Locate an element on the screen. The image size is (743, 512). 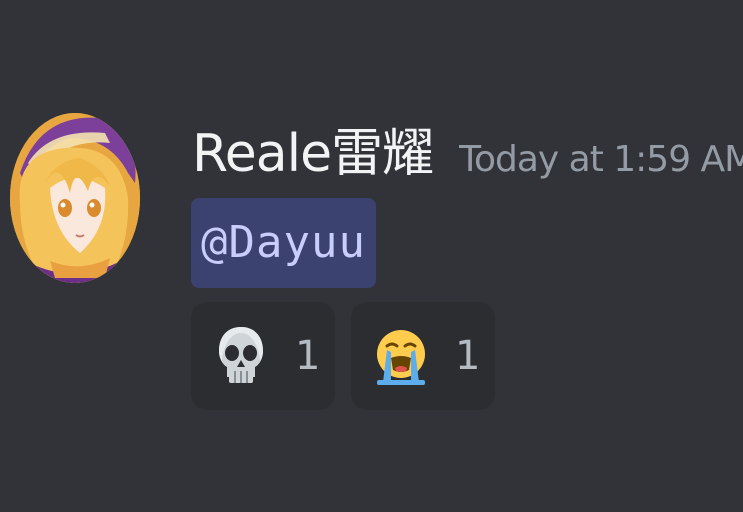
skull-emoji-icon is located at coordinates (241, 356).